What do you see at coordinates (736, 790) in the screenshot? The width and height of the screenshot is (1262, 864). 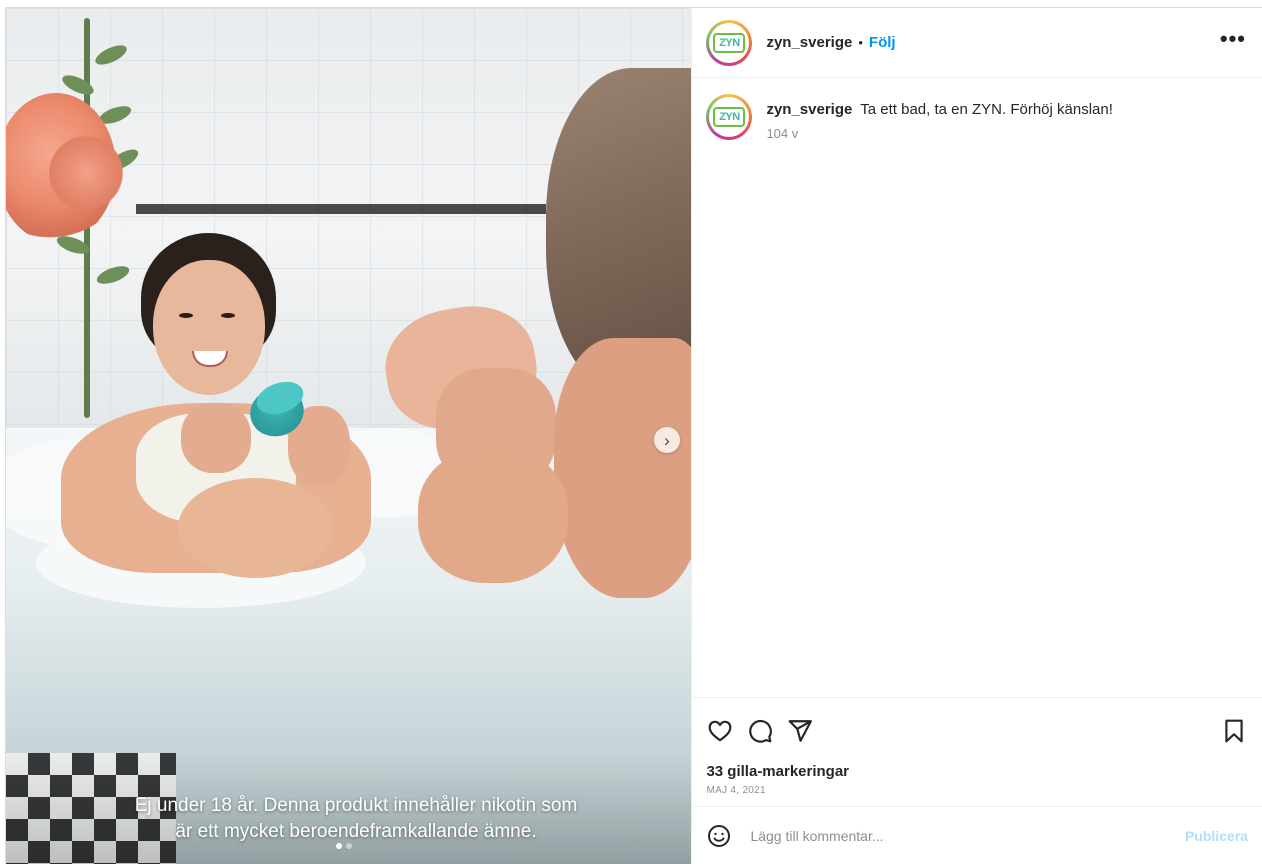 I see `post-date: MAJ 4, 2021` at bounding box center [736, 790].